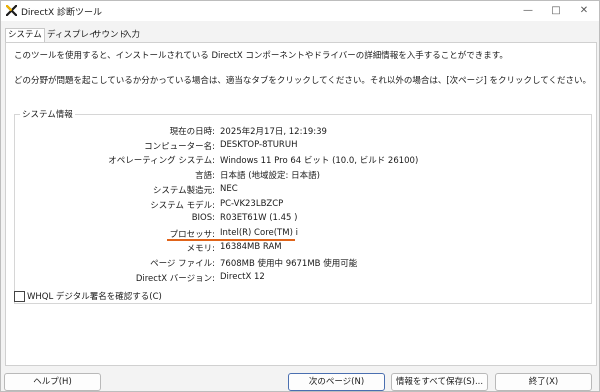  I want to click on info-row-datetime: 現在の日時: 2025年2月17日, 12:19:39, so click(303, 131).